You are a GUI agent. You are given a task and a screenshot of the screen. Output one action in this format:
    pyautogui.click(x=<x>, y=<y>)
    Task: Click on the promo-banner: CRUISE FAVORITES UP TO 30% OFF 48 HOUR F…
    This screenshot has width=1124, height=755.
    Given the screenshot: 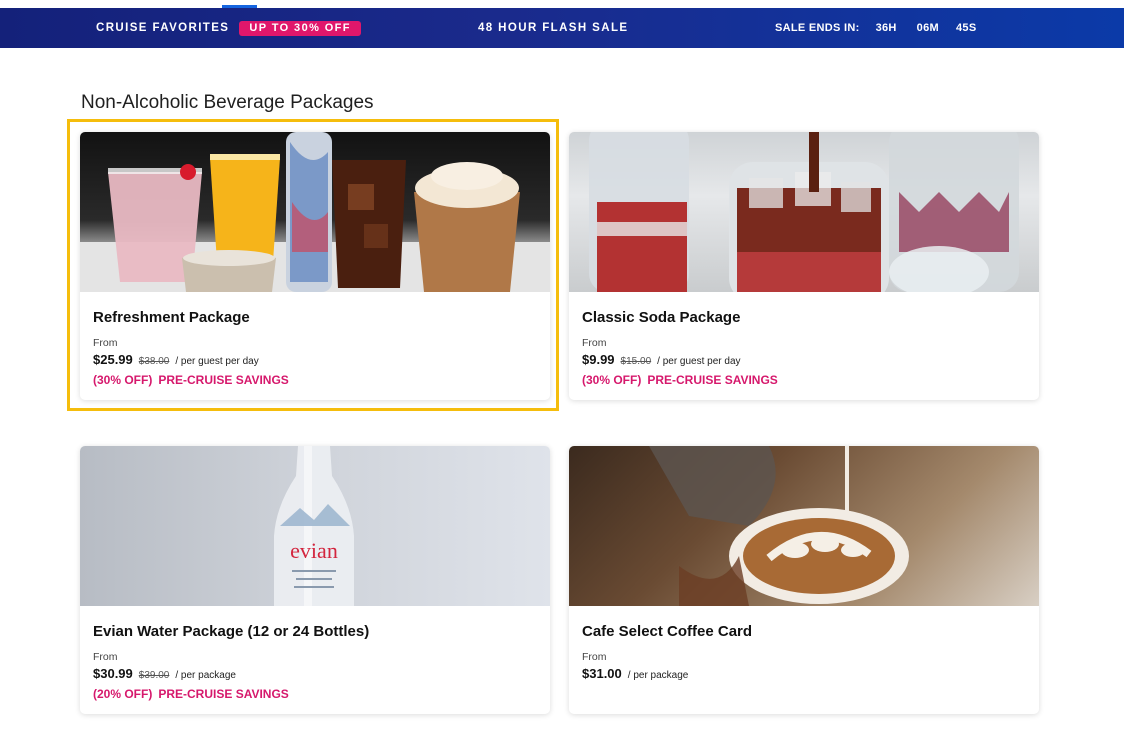 What is the action you would take?
    pyautogui.click(x=562, y=28)
    